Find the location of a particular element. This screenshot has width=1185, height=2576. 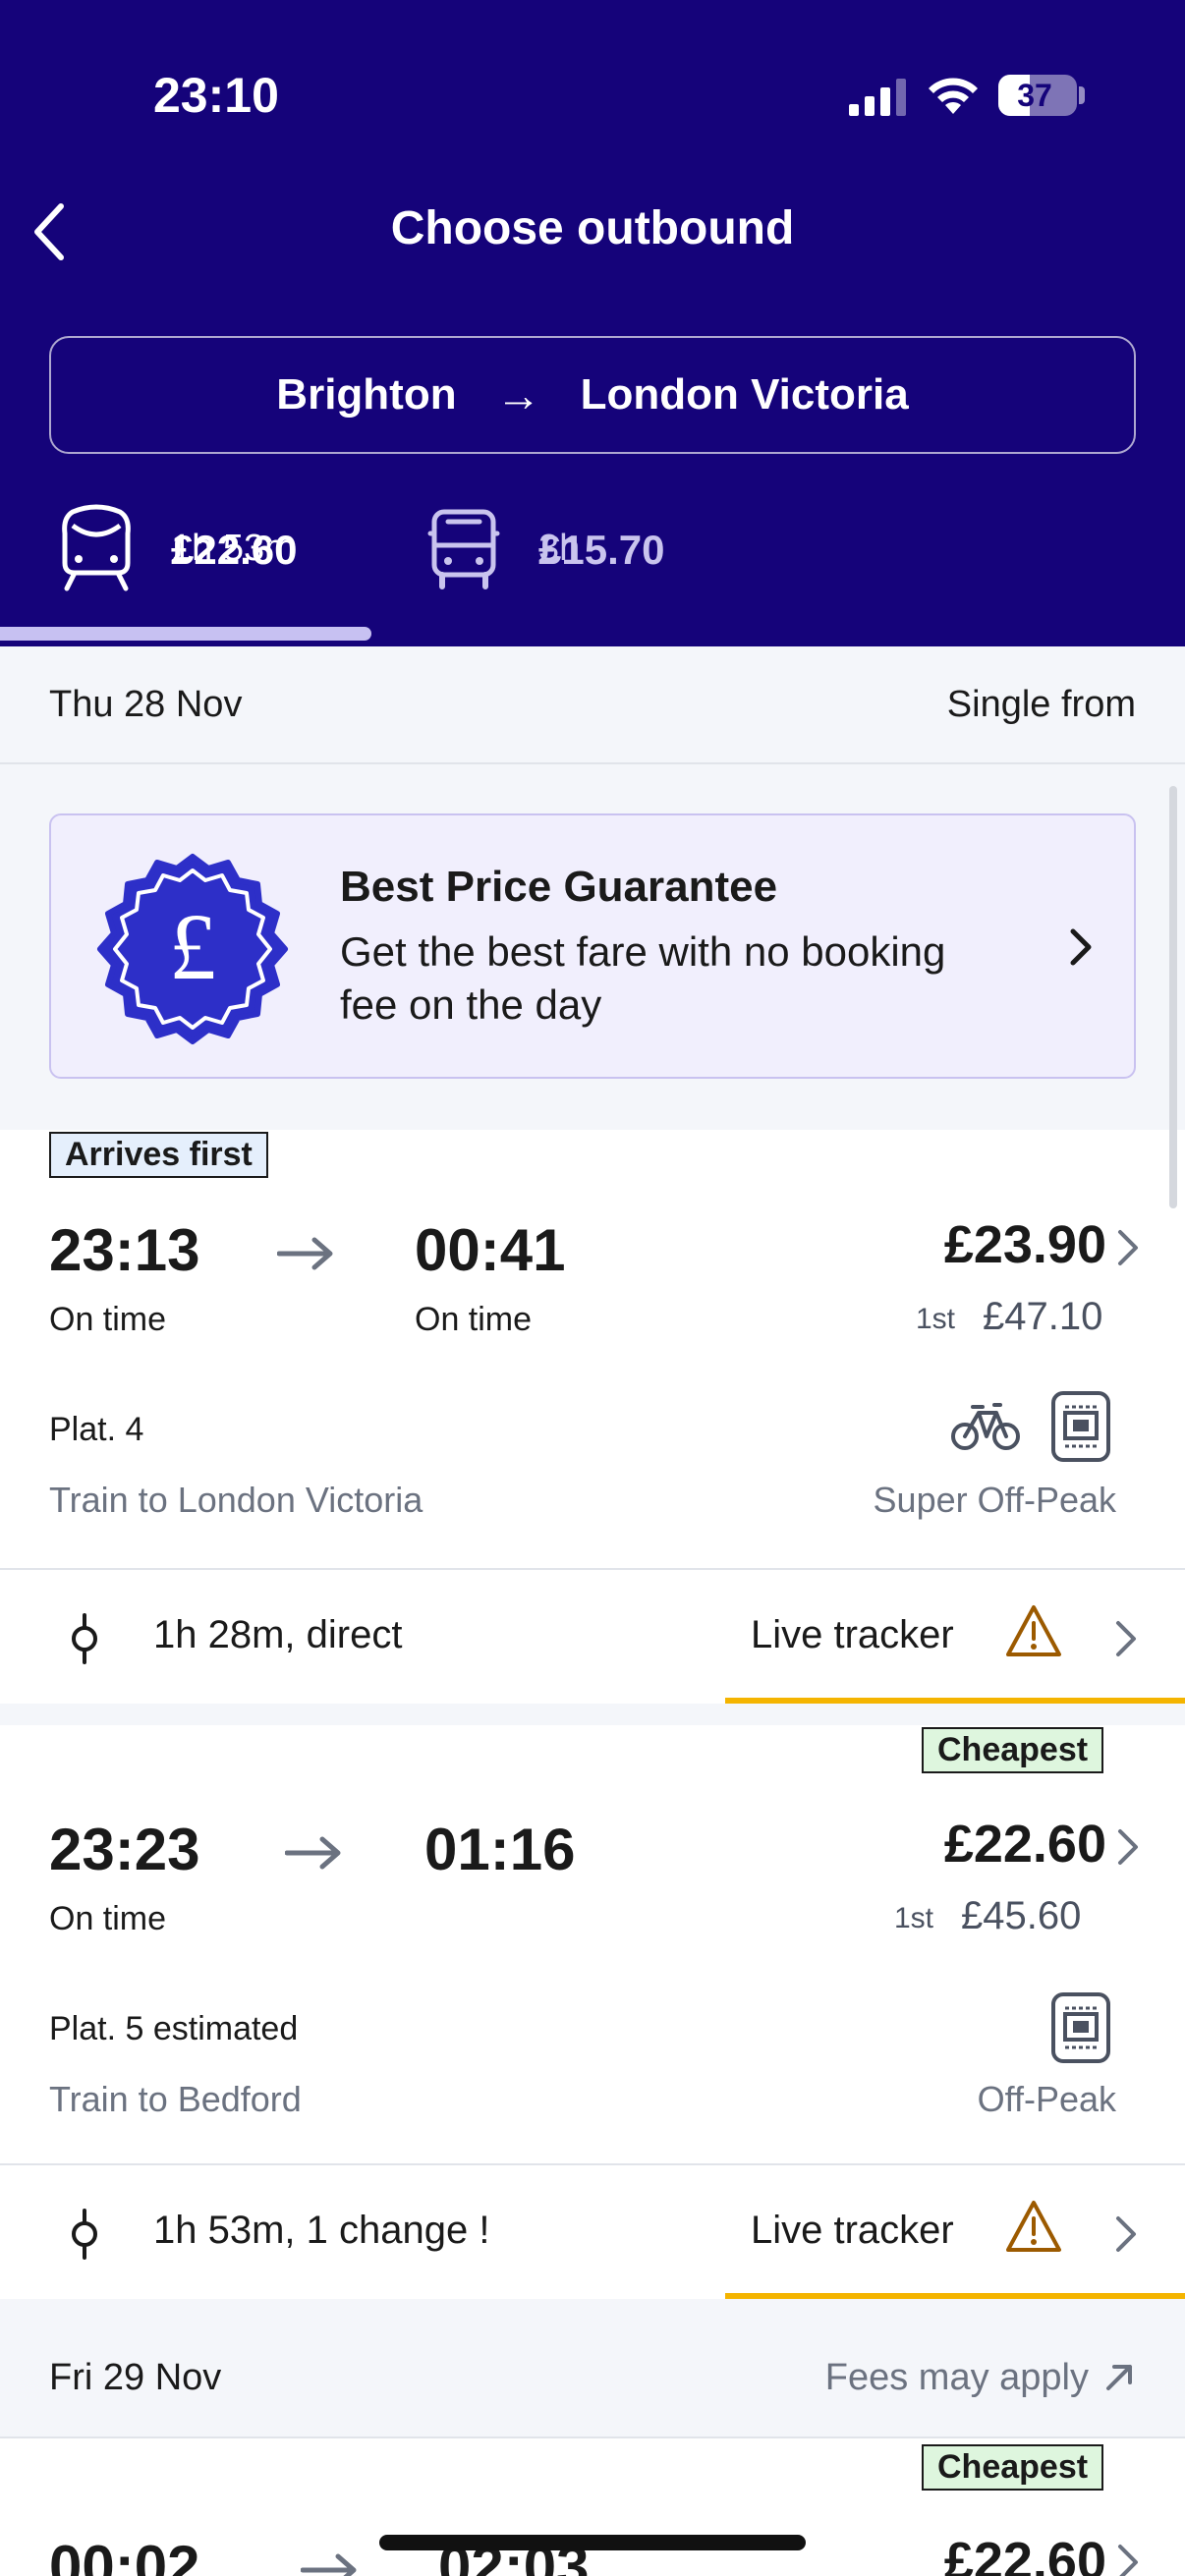

journey-card: Cheapest 00:02 02:03 £22.60 is located at coordinates (592, 2507).